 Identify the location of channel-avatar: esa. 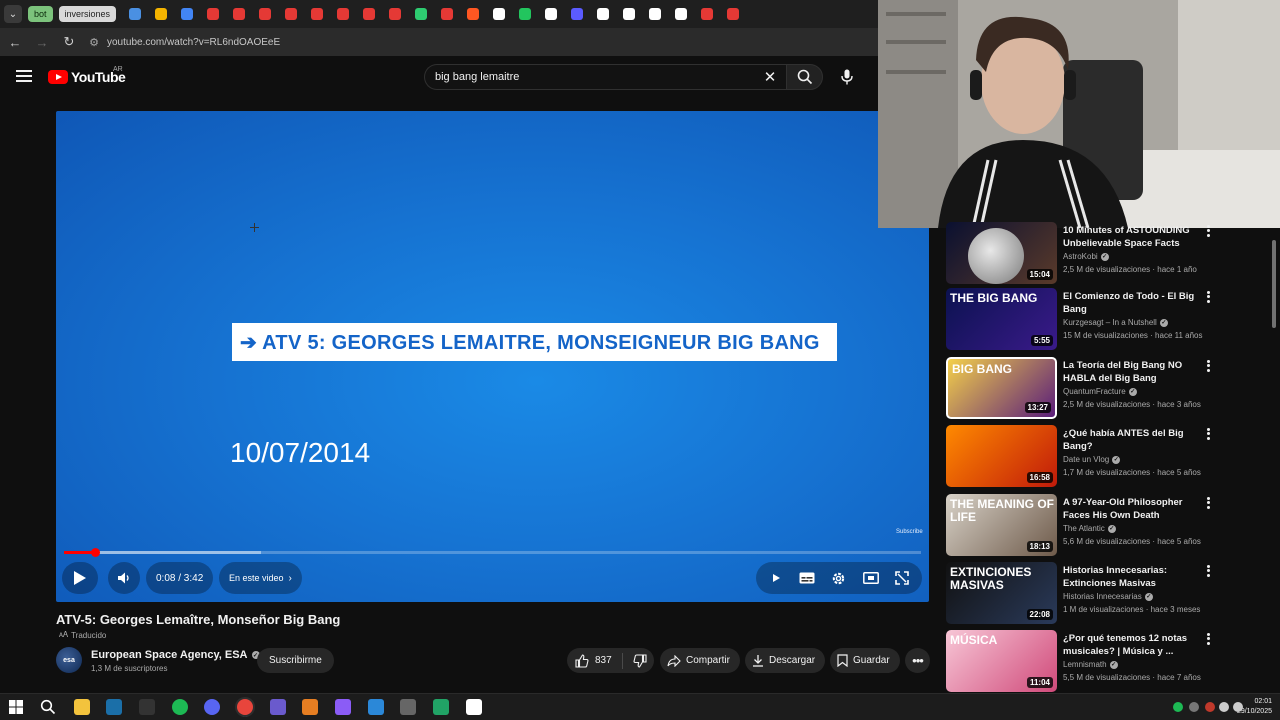
(69, 660).